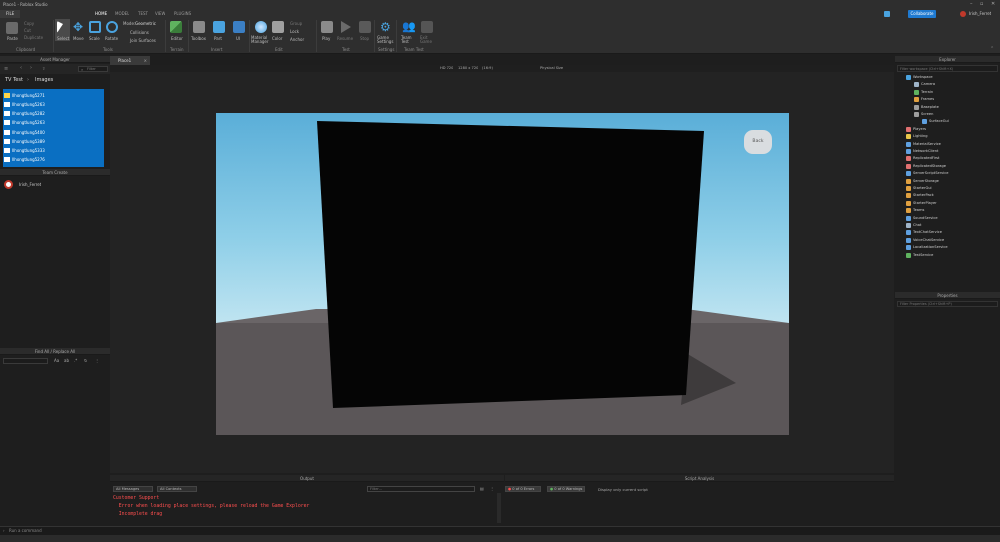 This screenshot has height=542, width=1000. What do you see at coordinates (53, 150) in the screenshot?
I see `asset-item: lIhongtlung5333` at bounding box center [53, 150].